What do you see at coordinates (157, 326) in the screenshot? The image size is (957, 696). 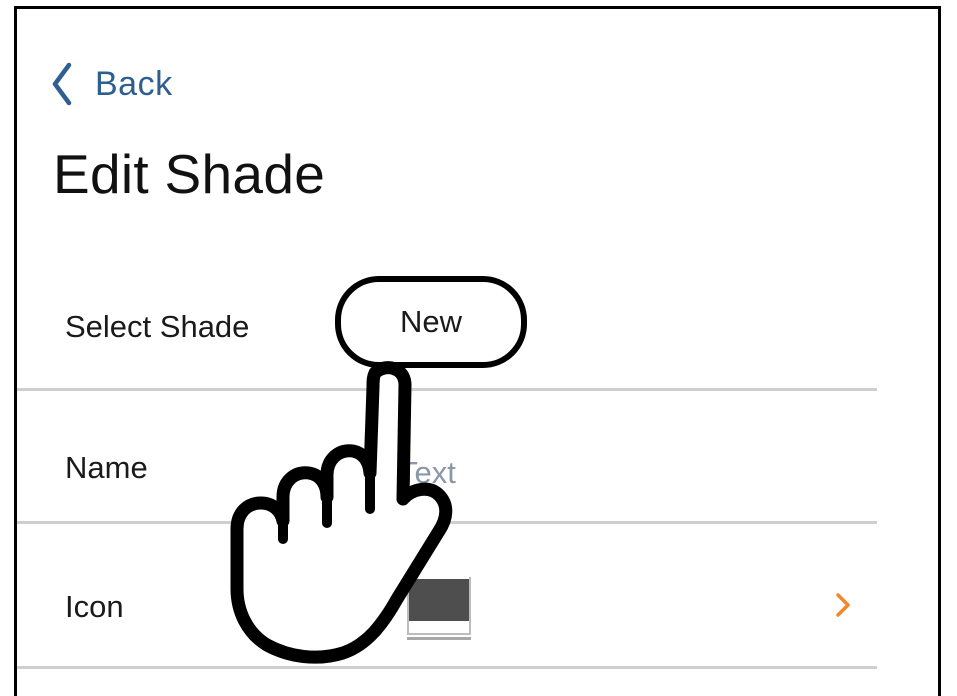 I see `select-shade-label: Select Shade` at bounding box center [157, 326].